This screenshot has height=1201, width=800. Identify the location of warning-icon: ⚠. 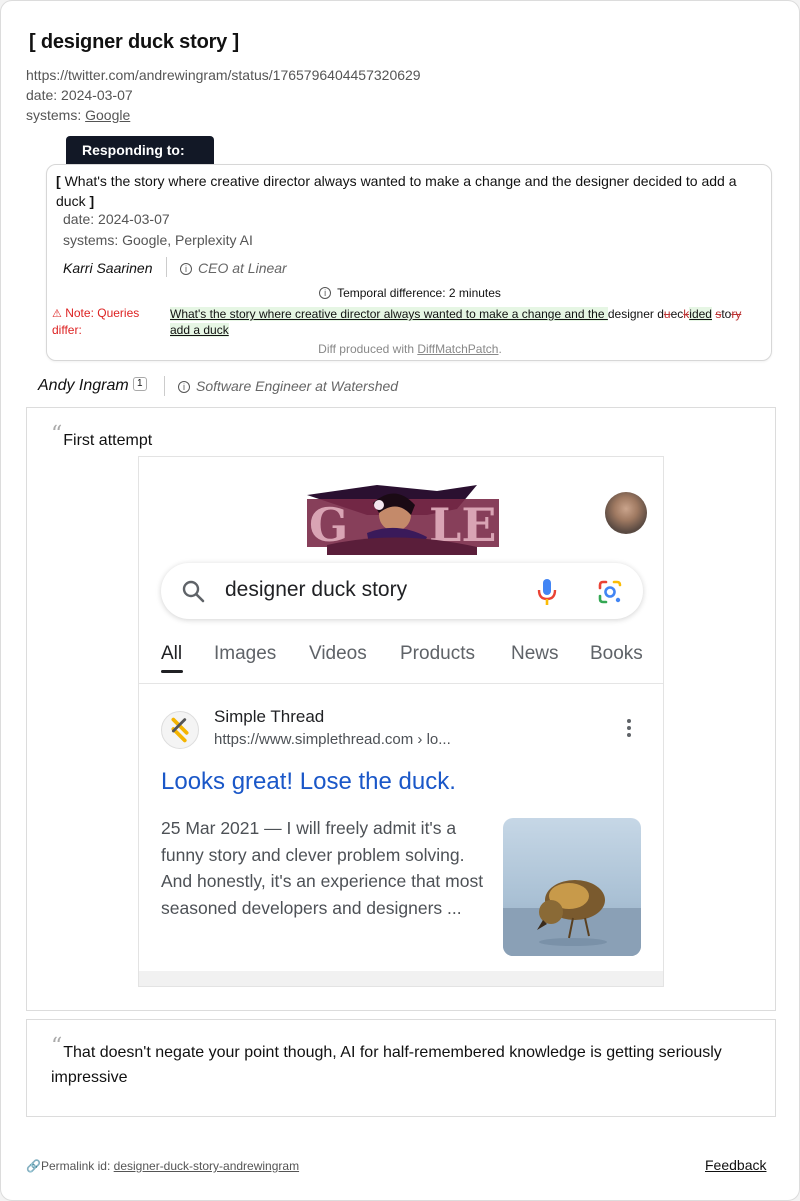
(57, 314).